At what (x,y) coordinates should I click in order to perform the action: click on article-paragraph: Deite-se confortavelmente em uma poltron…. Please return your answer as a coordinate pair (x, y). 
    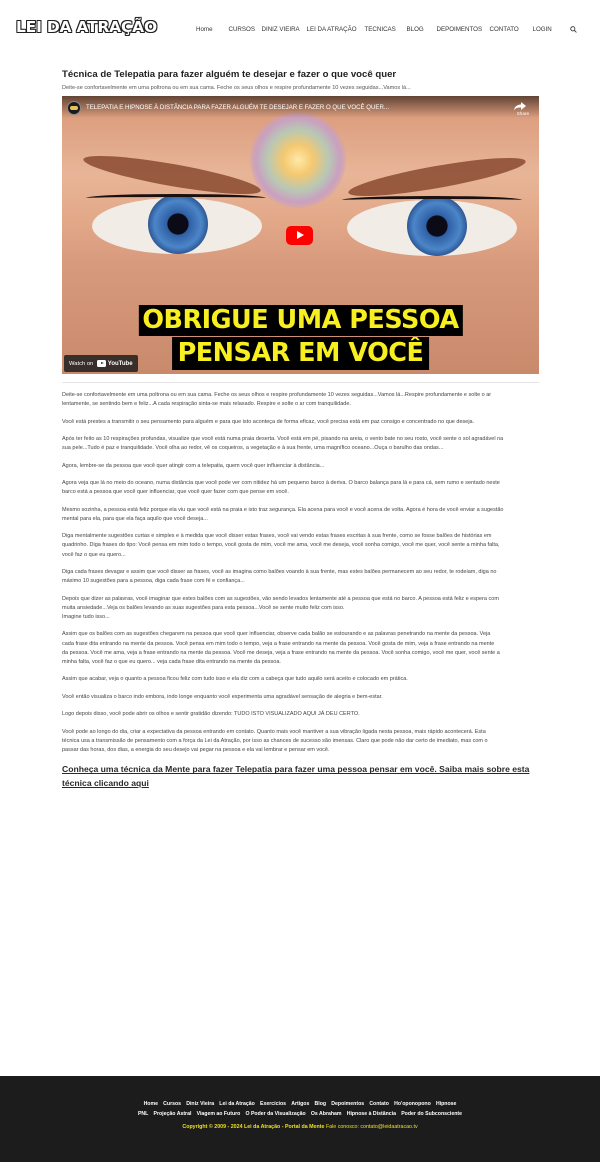
    Looking at the image, I should click on (300, 400).